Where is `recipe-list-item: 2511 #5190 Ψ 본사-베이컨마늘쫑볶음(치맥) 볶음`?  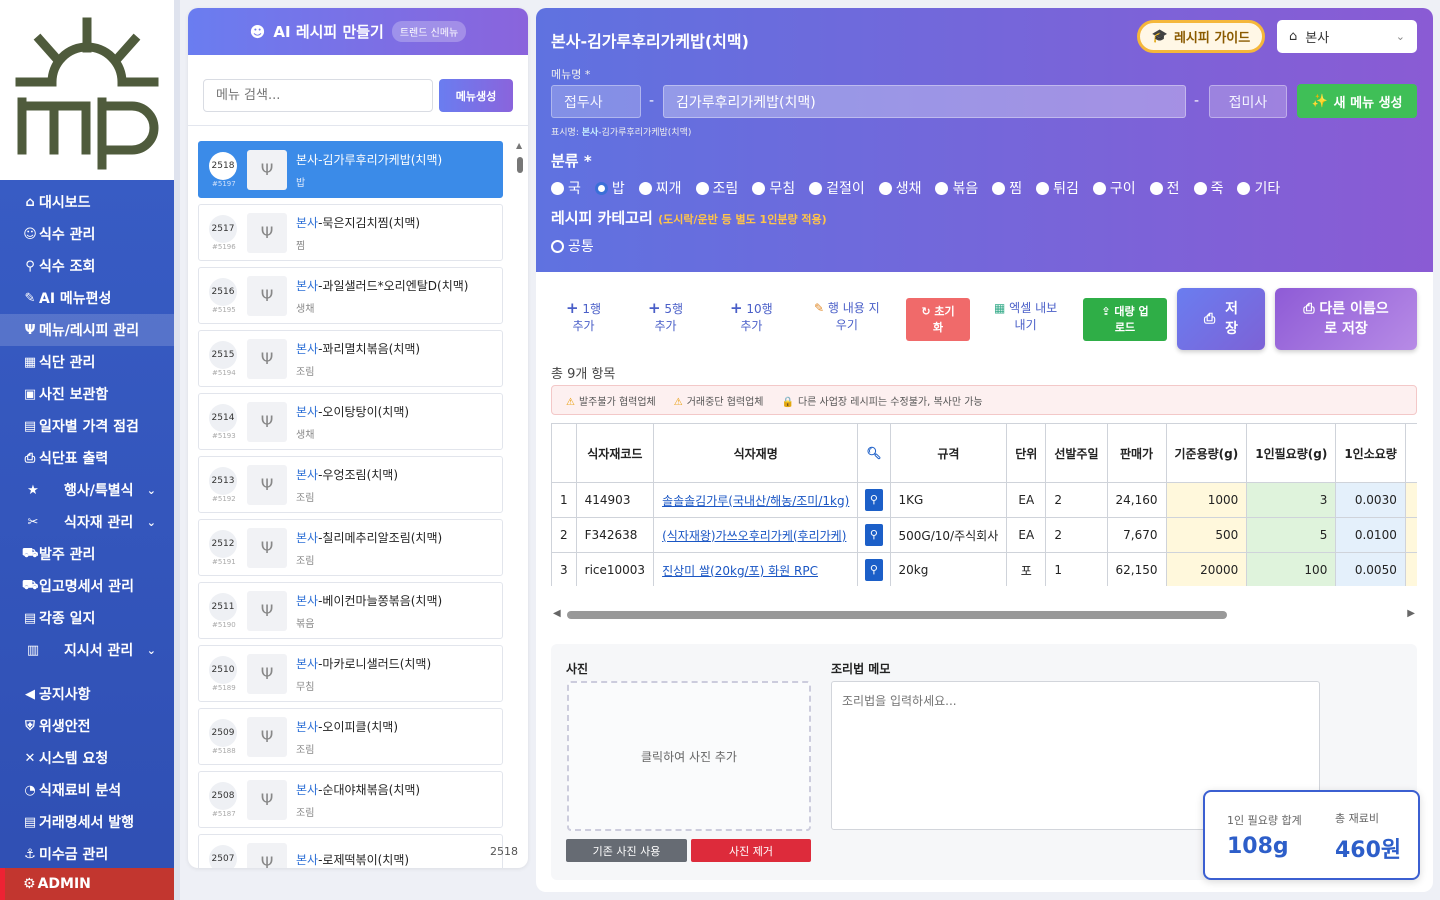
recipe-list-item: 2511 #5190 Ψ 본사-베이컨마늘쫑볶음(치맥) 볶음 is located at coordinates (350, 610).